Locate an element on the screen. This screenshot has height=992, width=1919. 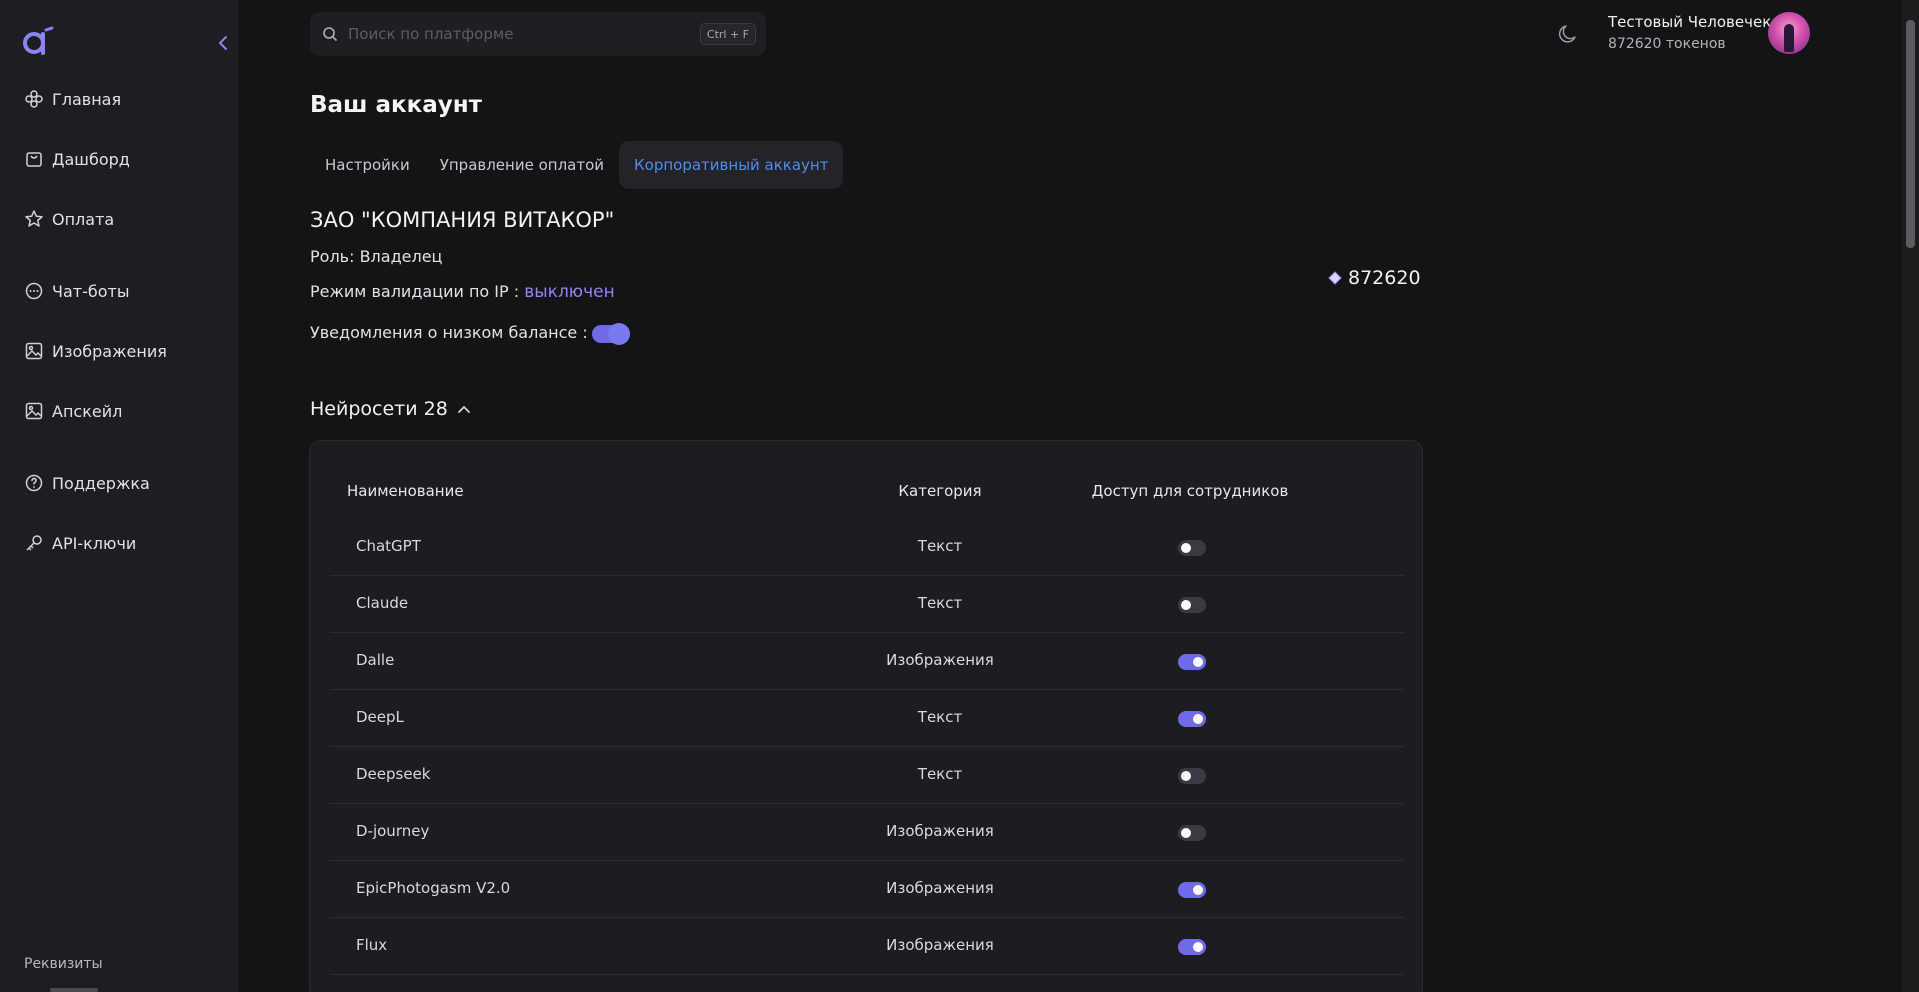
table-row: Deepseek Текст is located at coordinates (867, 775).